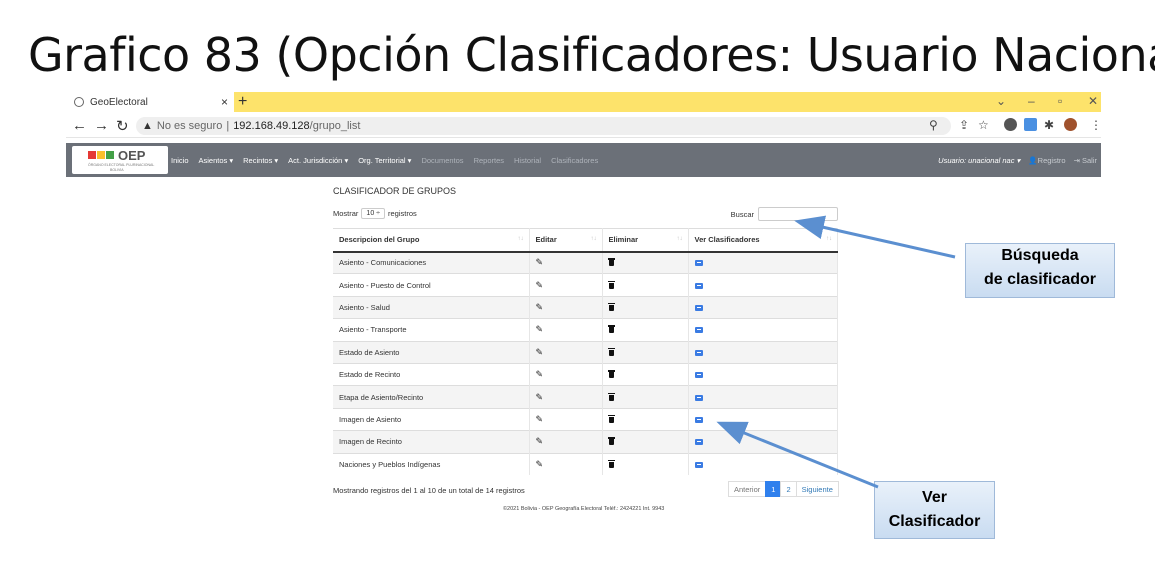 Image resolution: width=1155 pixels, height=569 pixels. What do you see at coordinates (798, 214) in the screenshot?
I see `search-input` at bounding box center [798, 214].